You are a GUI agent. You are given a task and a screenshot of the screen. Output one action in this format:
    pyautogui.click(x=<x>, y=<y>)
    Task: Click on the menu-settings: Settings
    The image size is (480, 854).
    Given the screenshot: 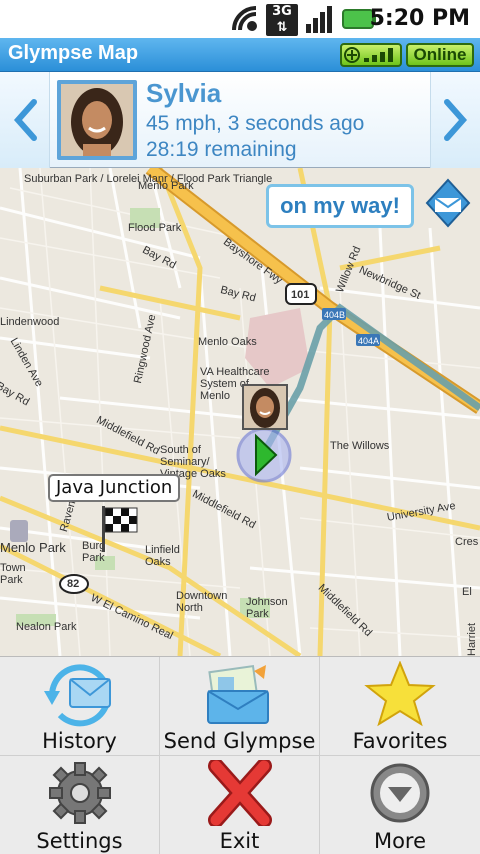 What is the action you would take?
    pyautogui.click(x=80, y=805)
    